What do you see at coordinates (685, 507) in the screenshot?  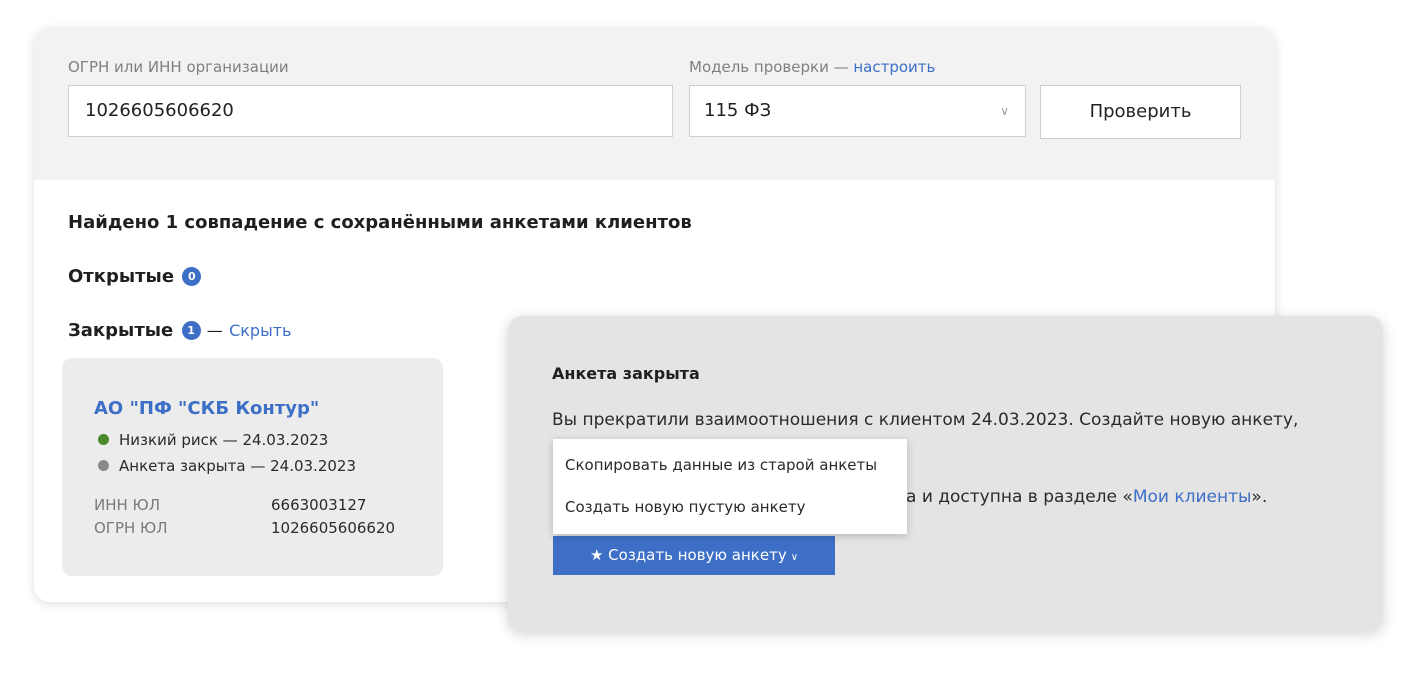 I see `menu-item-new-empty: Создать новую пустую анкету` at bounding box center [685, 507].